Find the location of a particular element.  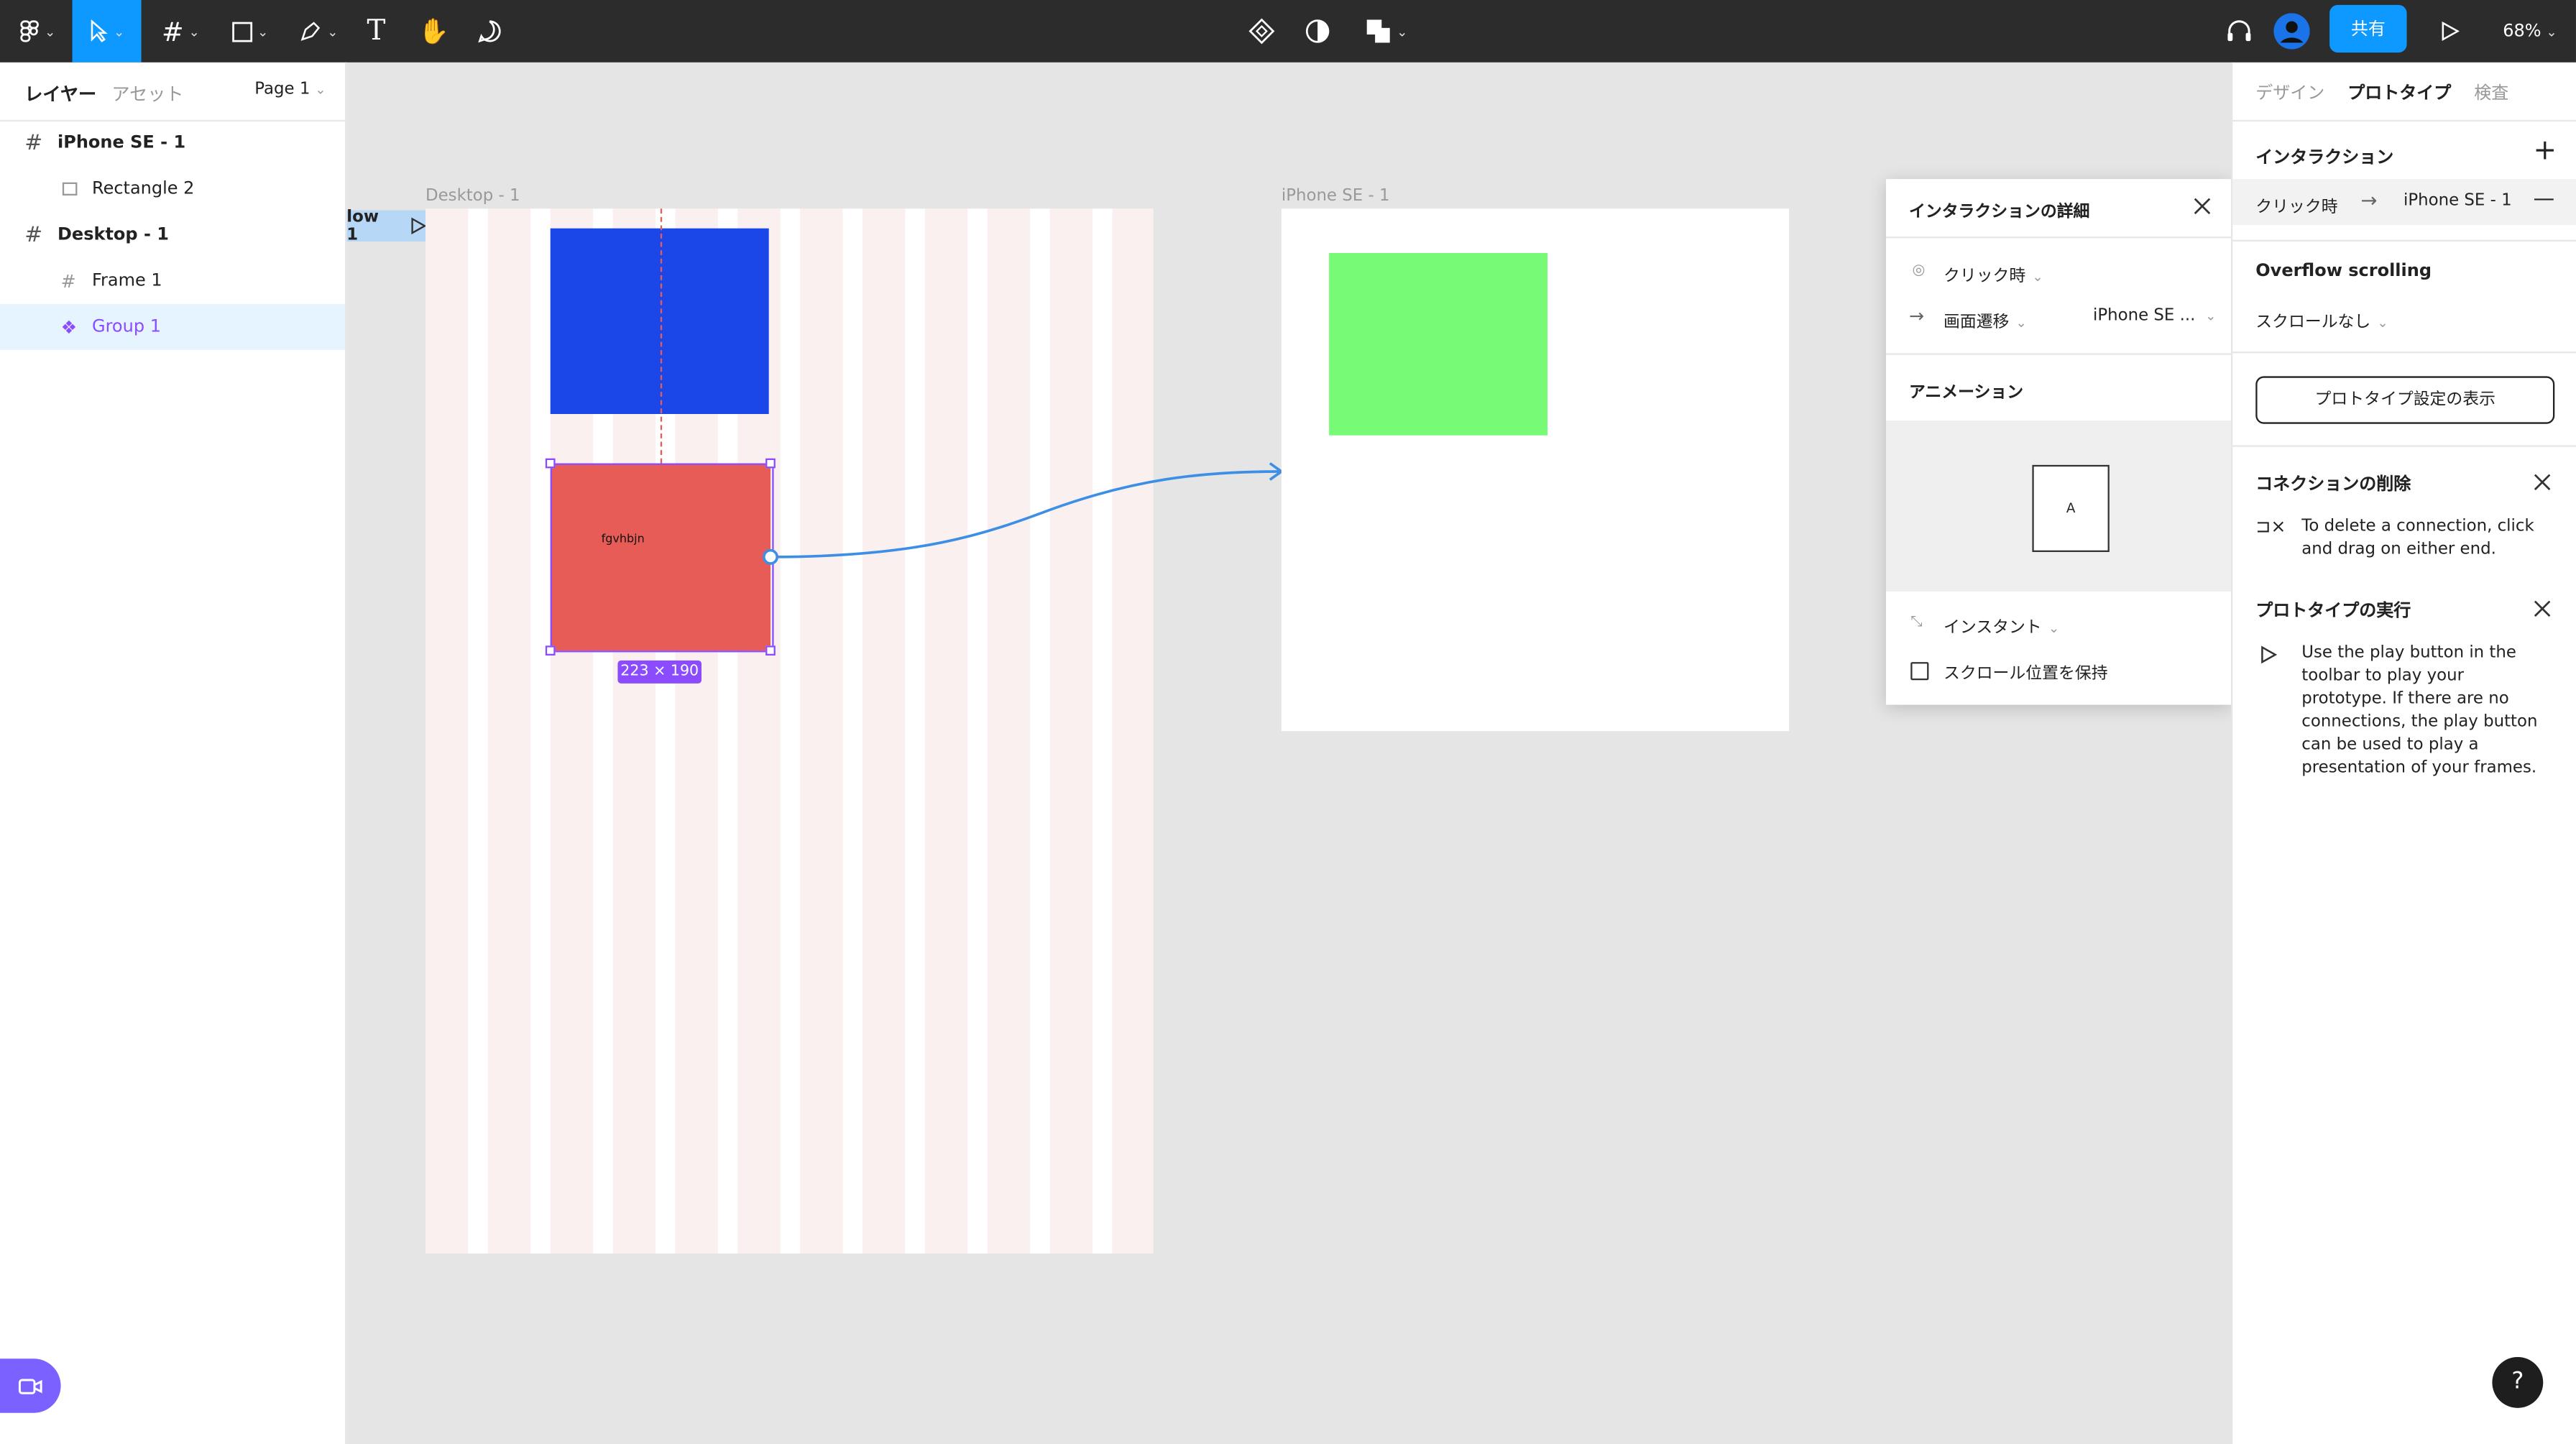

trigger-dropdown: クリック時 ⌄ is located at coordinates (1993, 273).